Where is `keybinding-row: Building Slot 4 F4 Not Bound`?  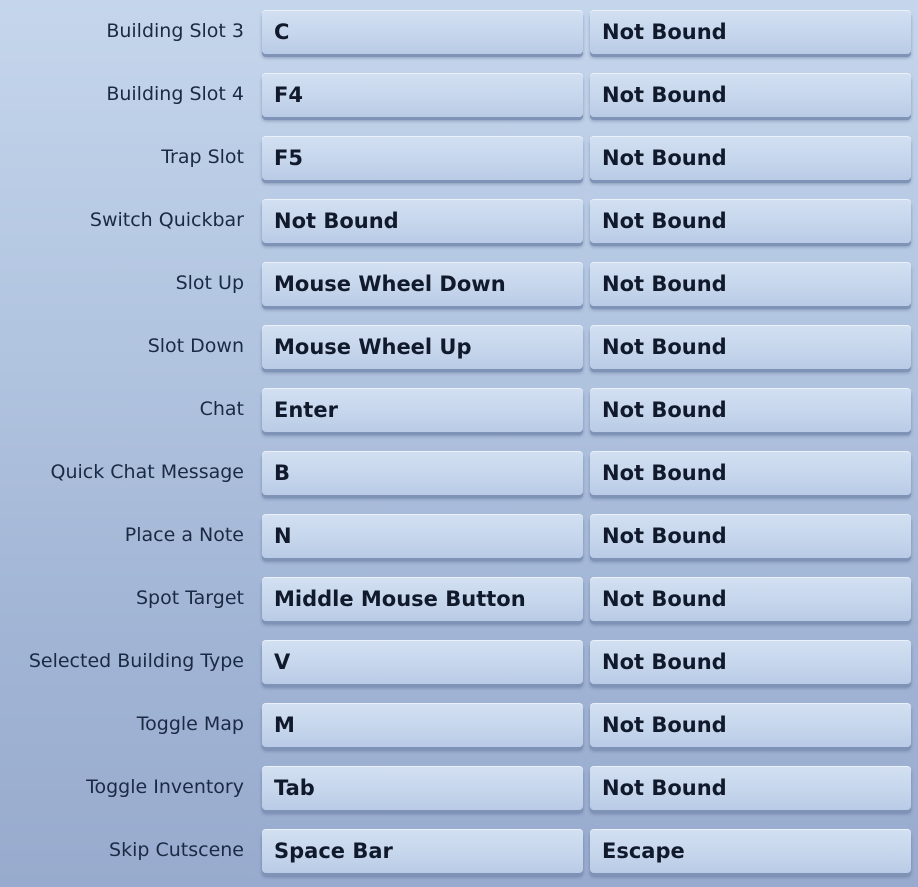
keybinding-row: Building Slot 4 F4 Not Bound is located at coordinates (459, 94).